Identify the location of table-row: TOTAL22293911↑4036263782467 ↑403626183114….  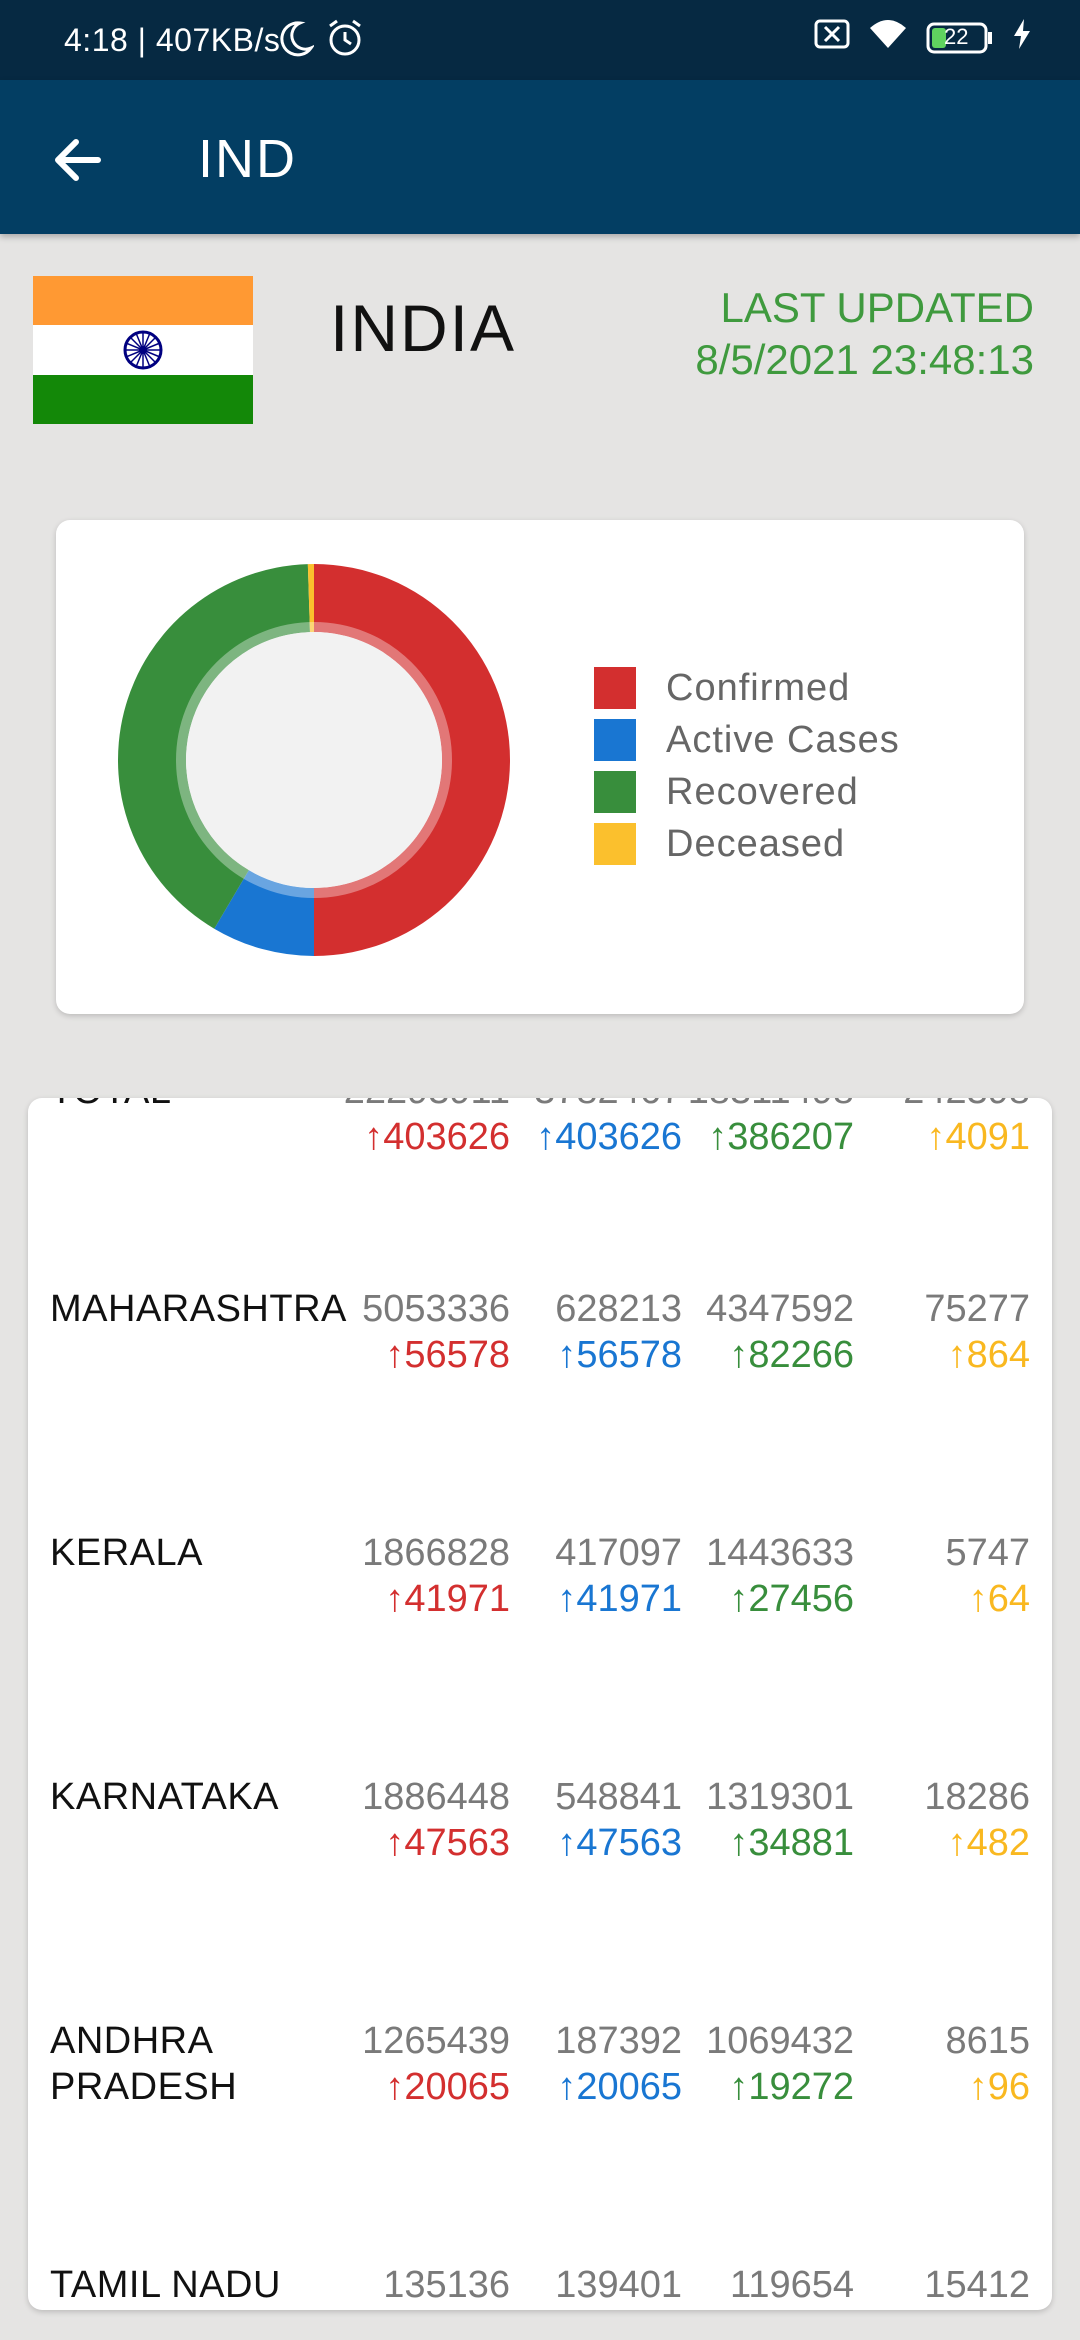
(540, 1192).